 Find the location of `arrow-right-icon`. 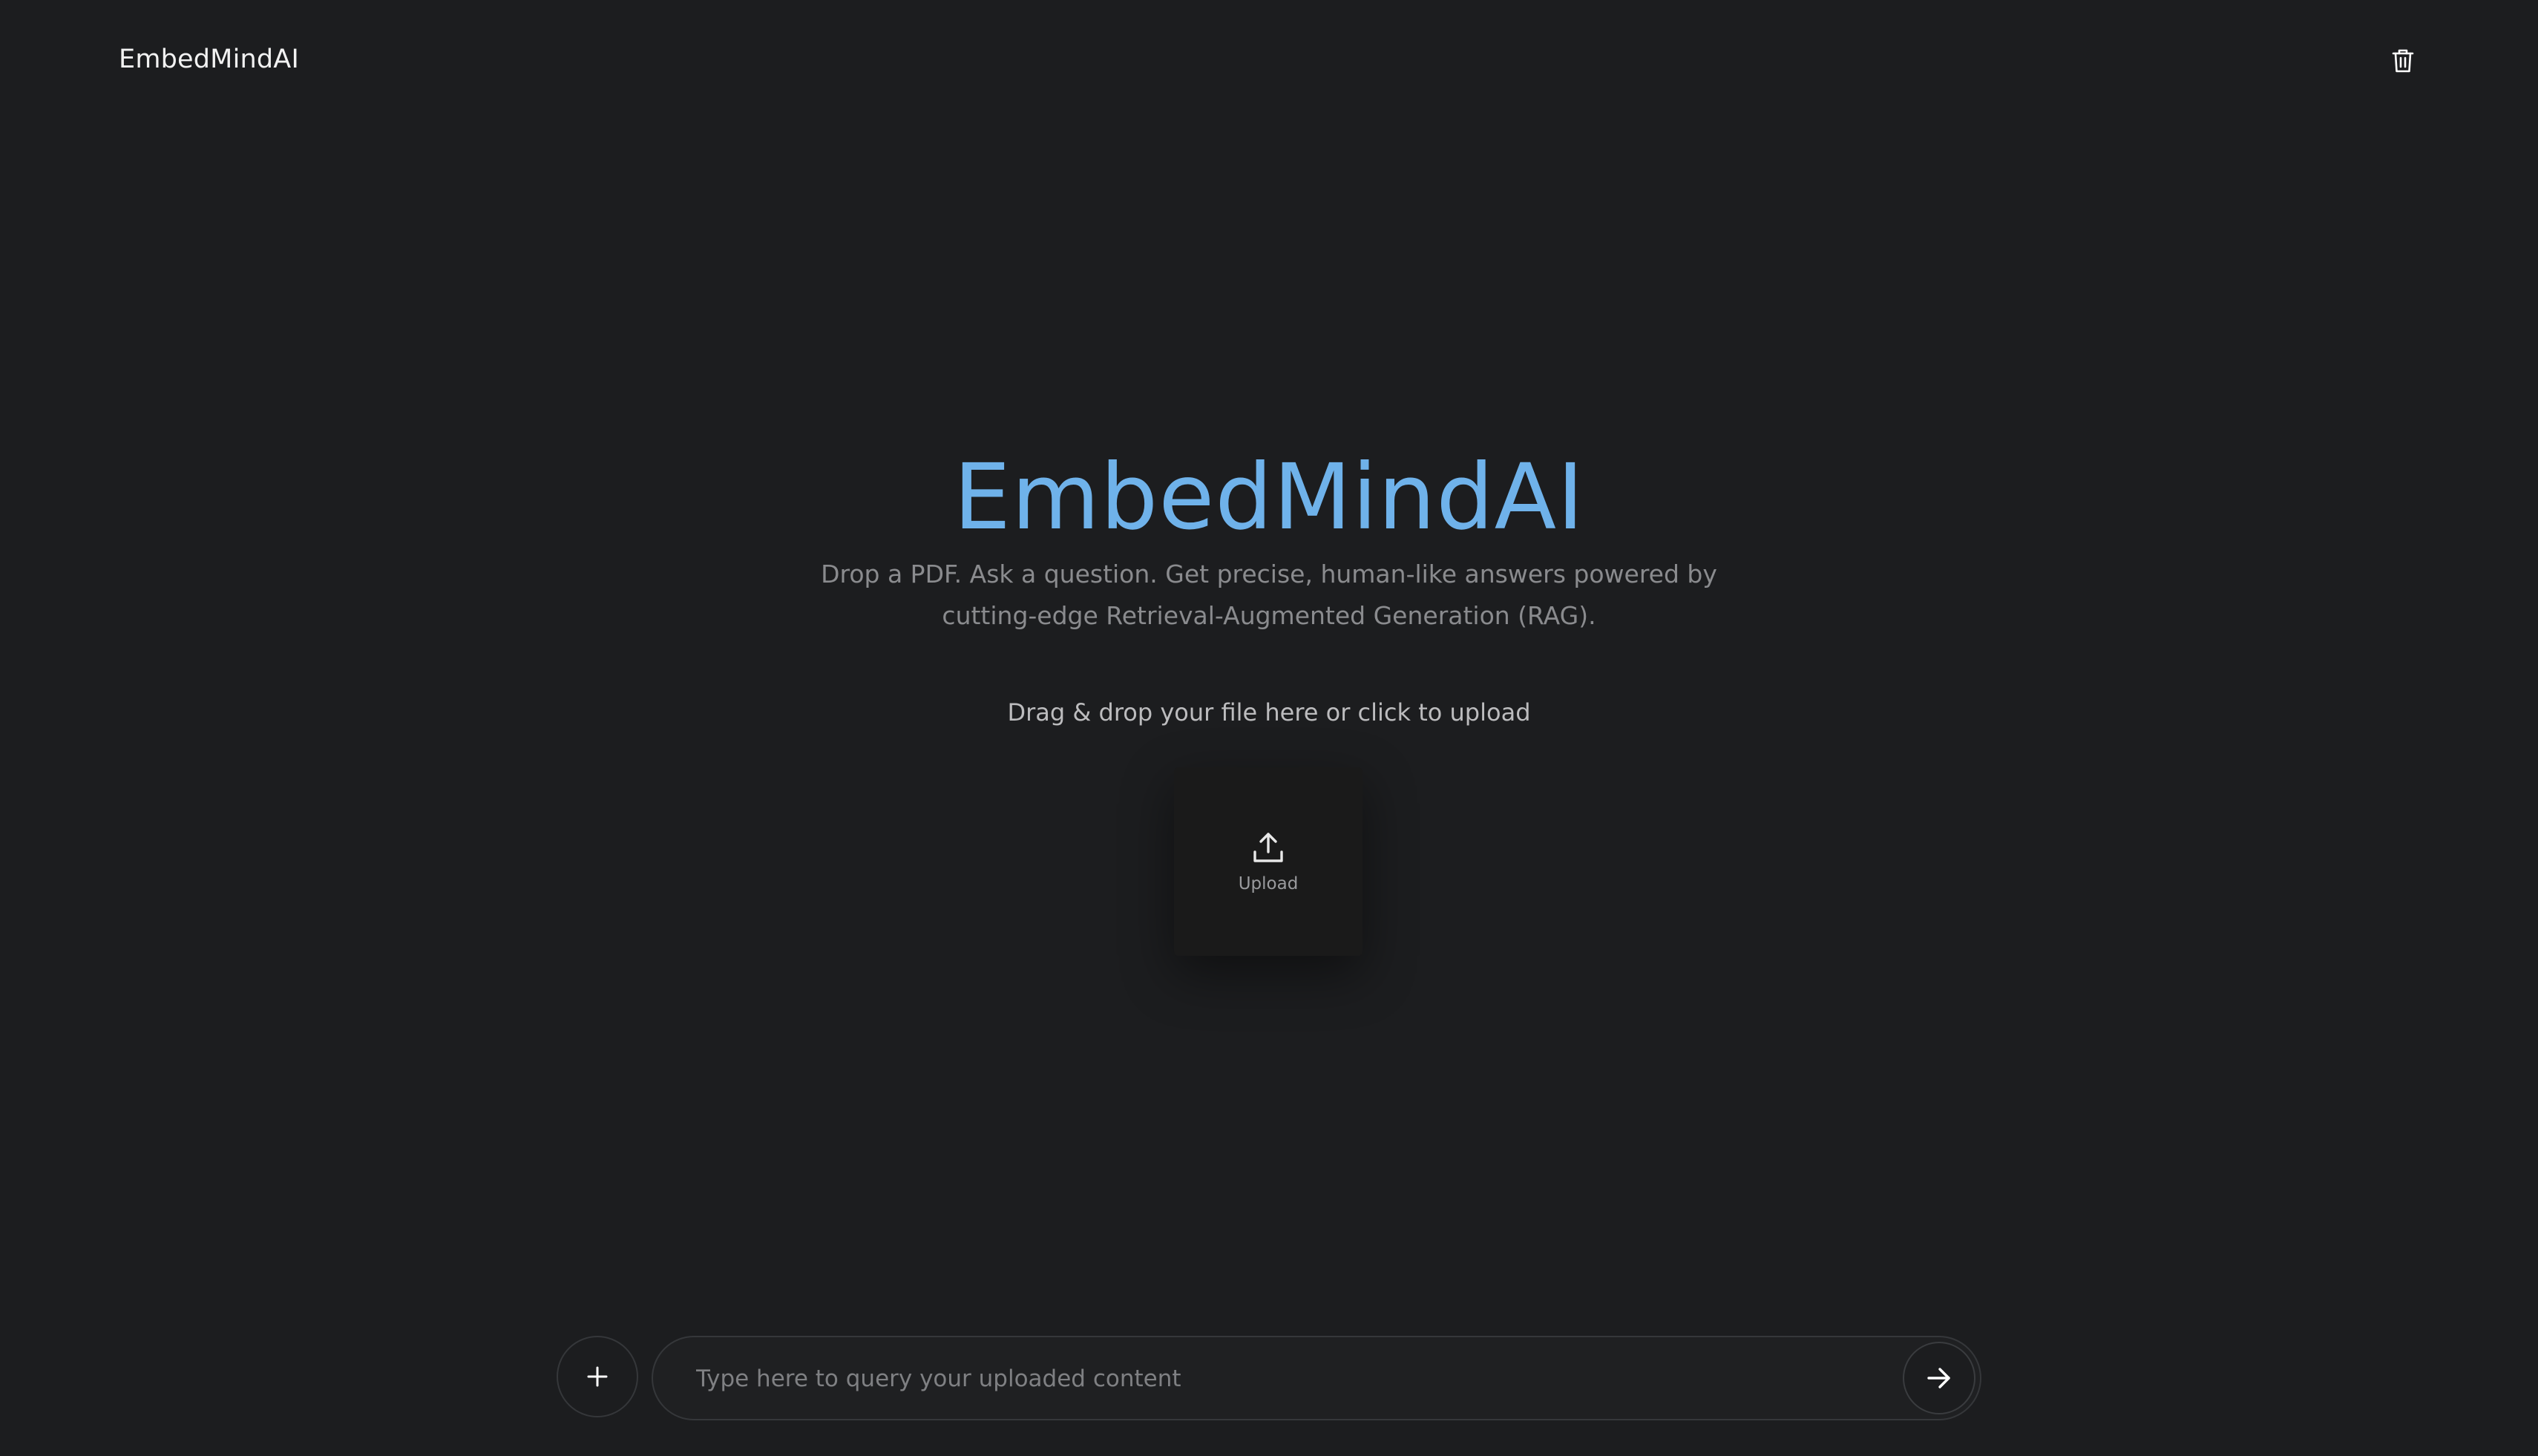

arrow-right-icon is located at coordinates (1938, 1378).